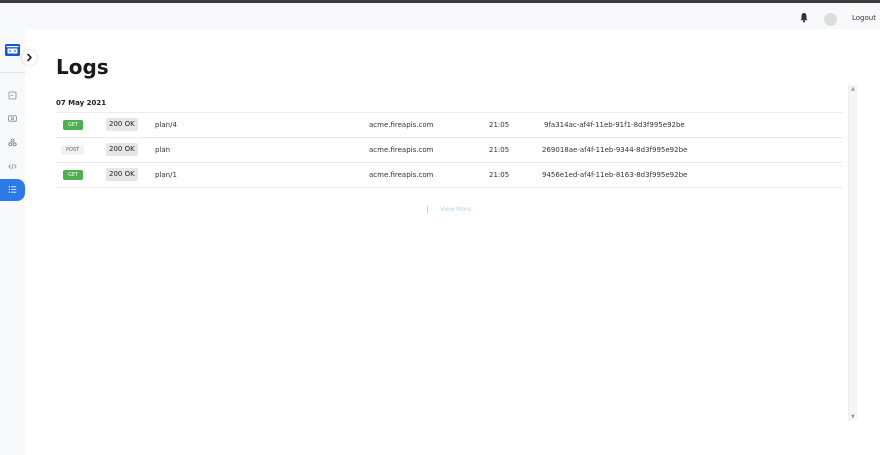  What do you see at coordinates (456, 209) in the screenshot?
I see `view-more-label: View More` at bounding box center [456, 209].